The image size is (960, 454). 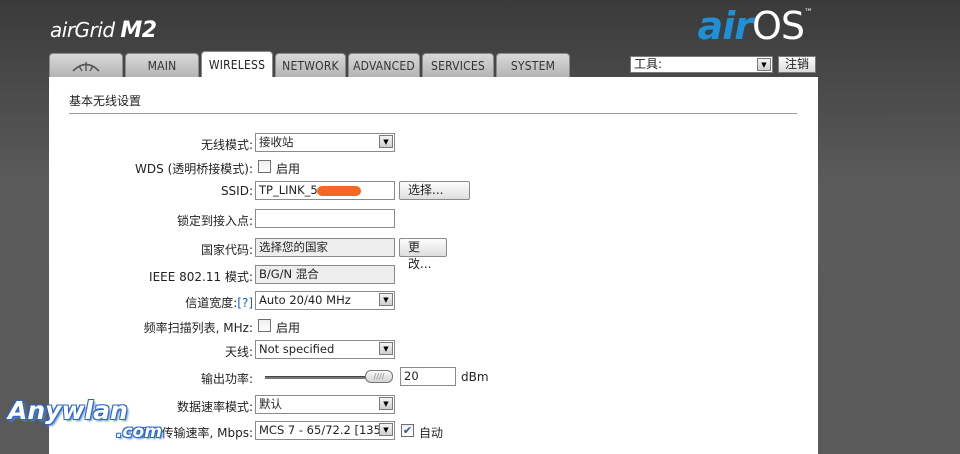 I want to click on max-rate-auto-label: 自动, so click(x=431, y=433).